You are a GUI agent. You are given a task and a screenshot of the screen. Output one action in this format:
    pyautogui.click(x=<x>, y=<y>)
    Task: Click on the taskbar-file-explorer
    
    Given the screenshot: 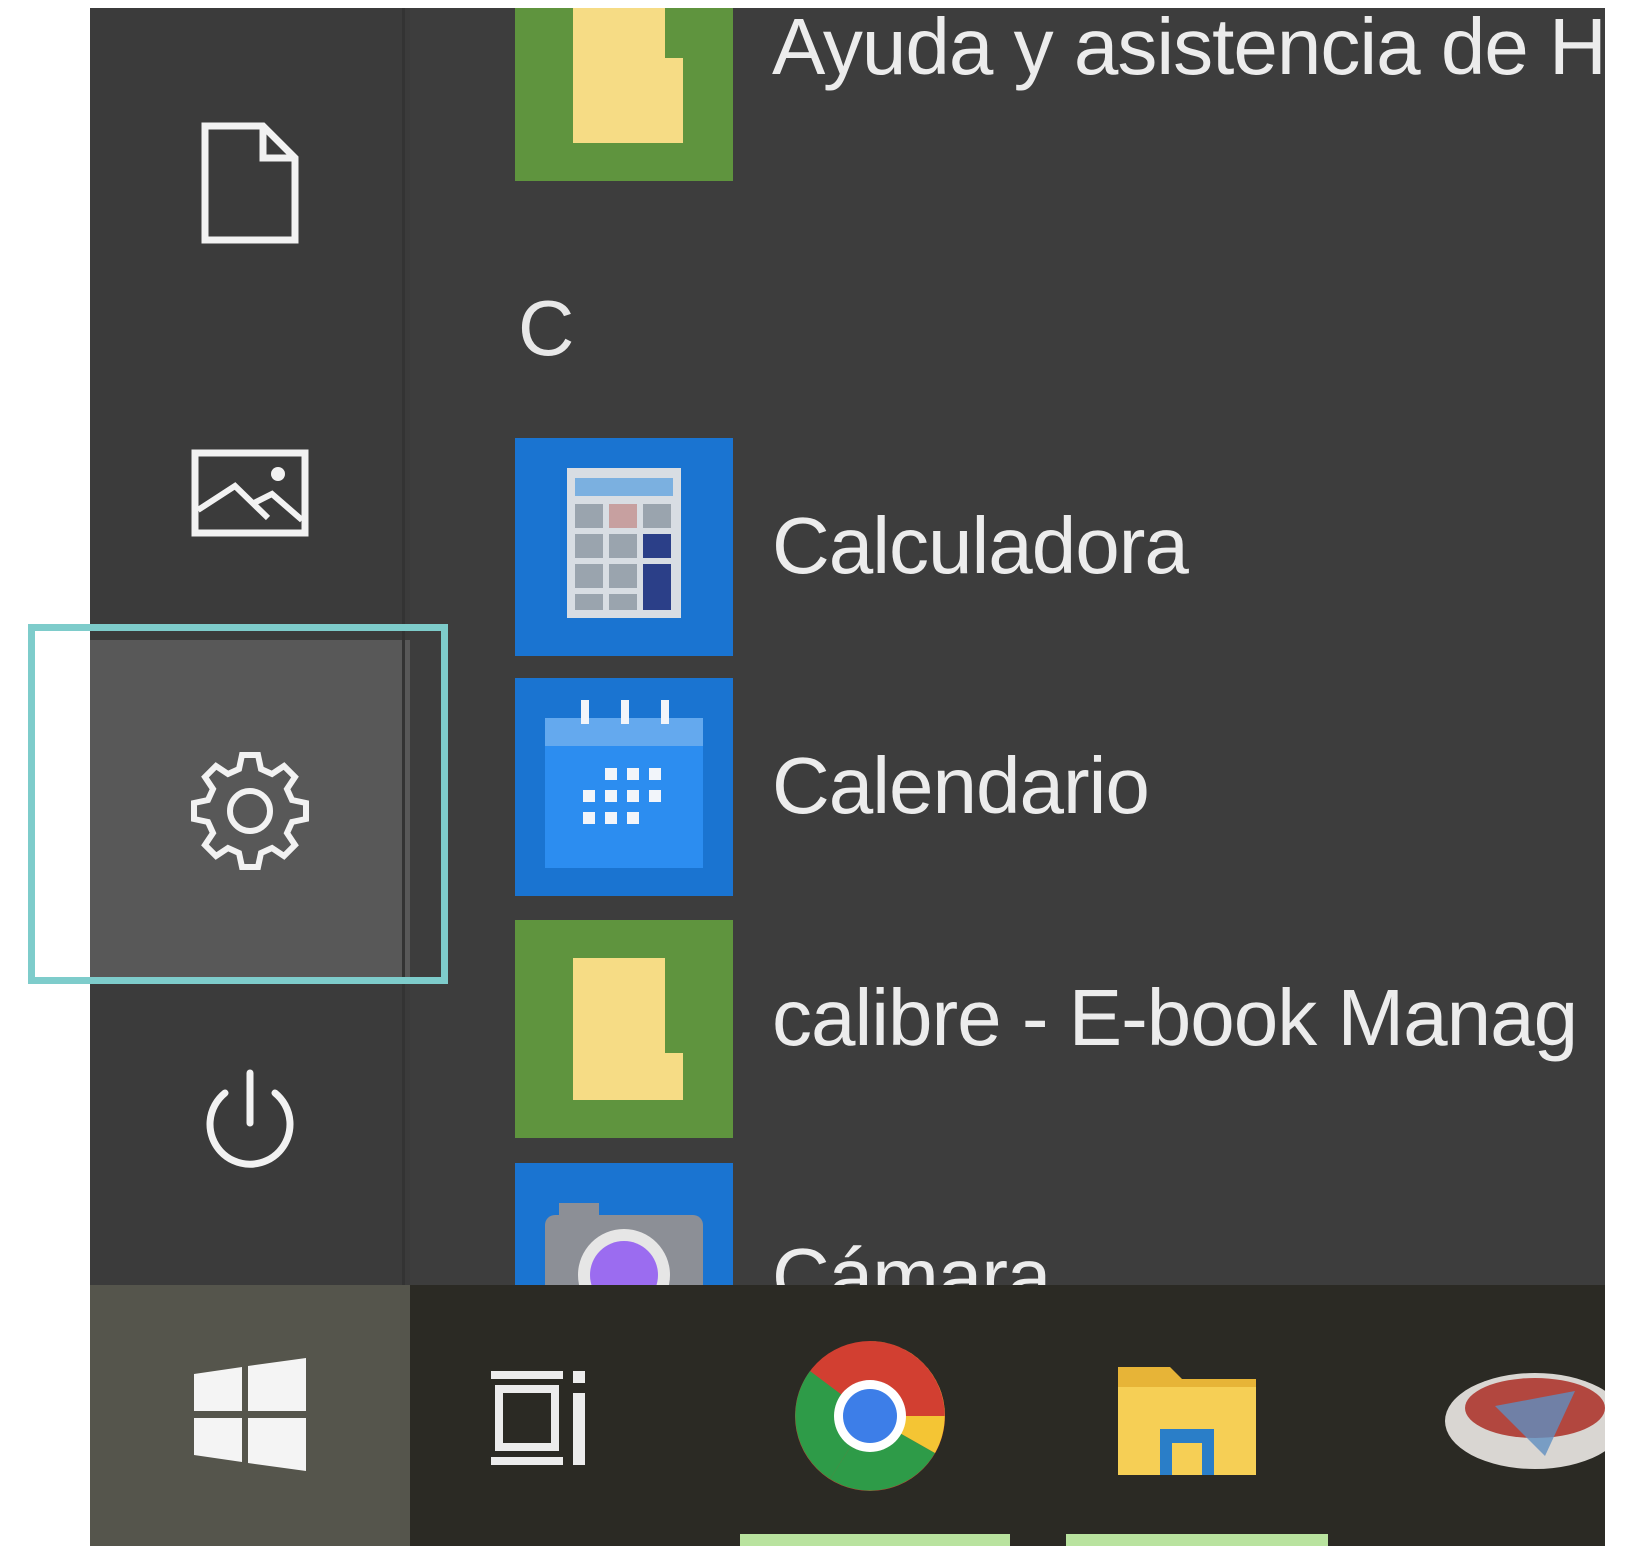 What is the action you would take?
    pyautogui.click(x=1197, y=1415)
    